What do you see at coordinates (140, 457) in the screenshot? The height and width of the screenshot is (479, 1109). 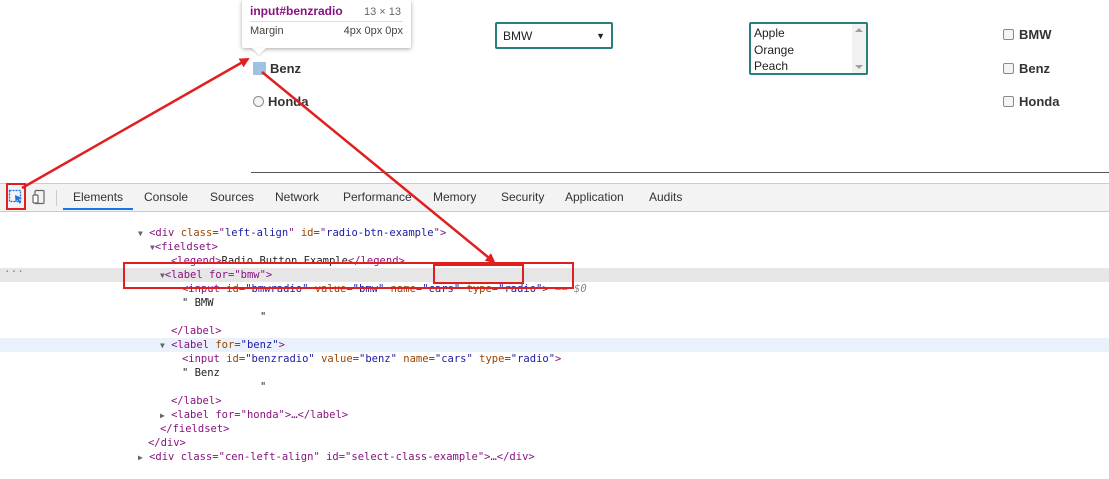 I see `expand-triangle-icon: ▶` at bounding box center [140, 457].